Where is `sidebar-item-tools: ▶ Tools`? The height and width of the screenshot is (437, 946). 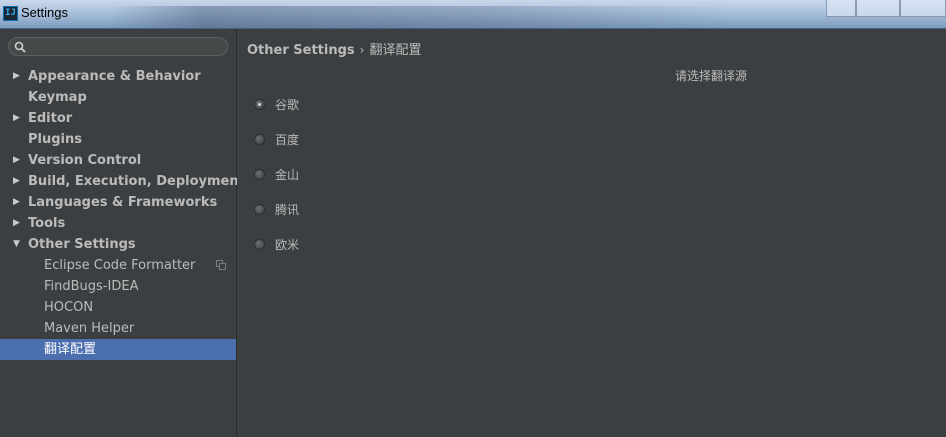 sidebar-item-tools: ▶ Tools is located at coordinates (118, 223).